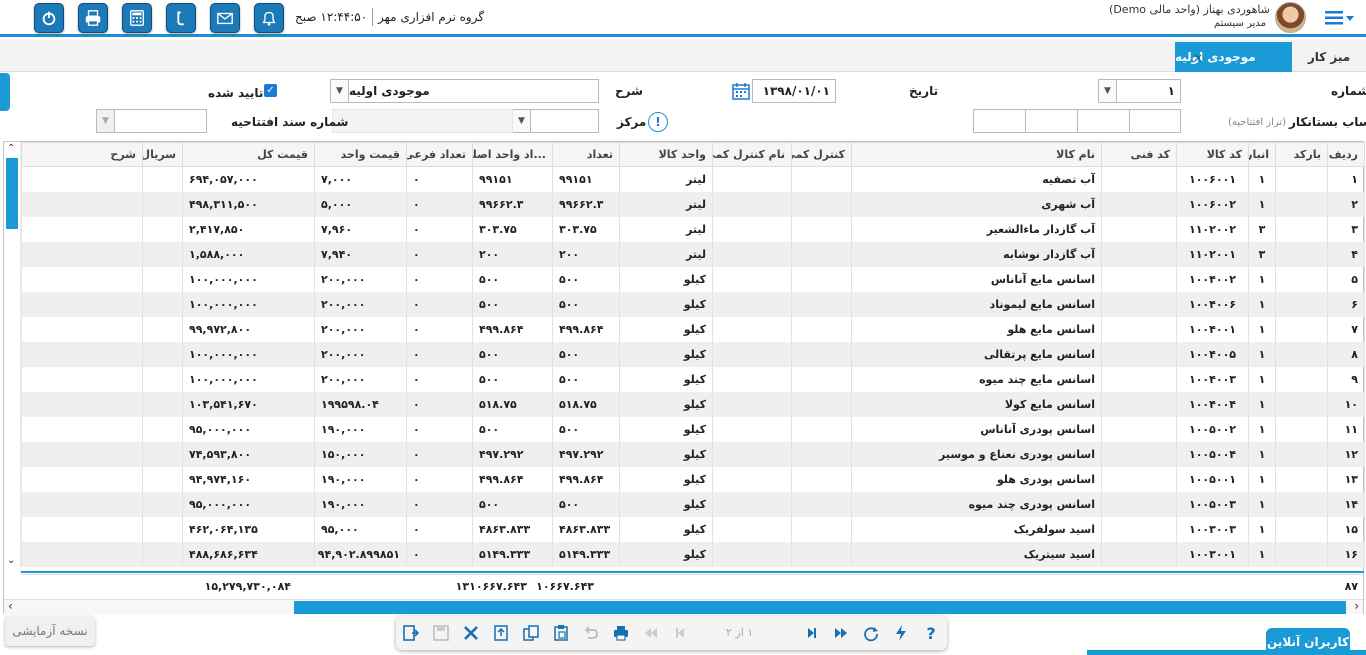  What do you see at coordinates (901, 633) in the screenshot?
I see `quick-action-icon` at bounding box center [901, 633].